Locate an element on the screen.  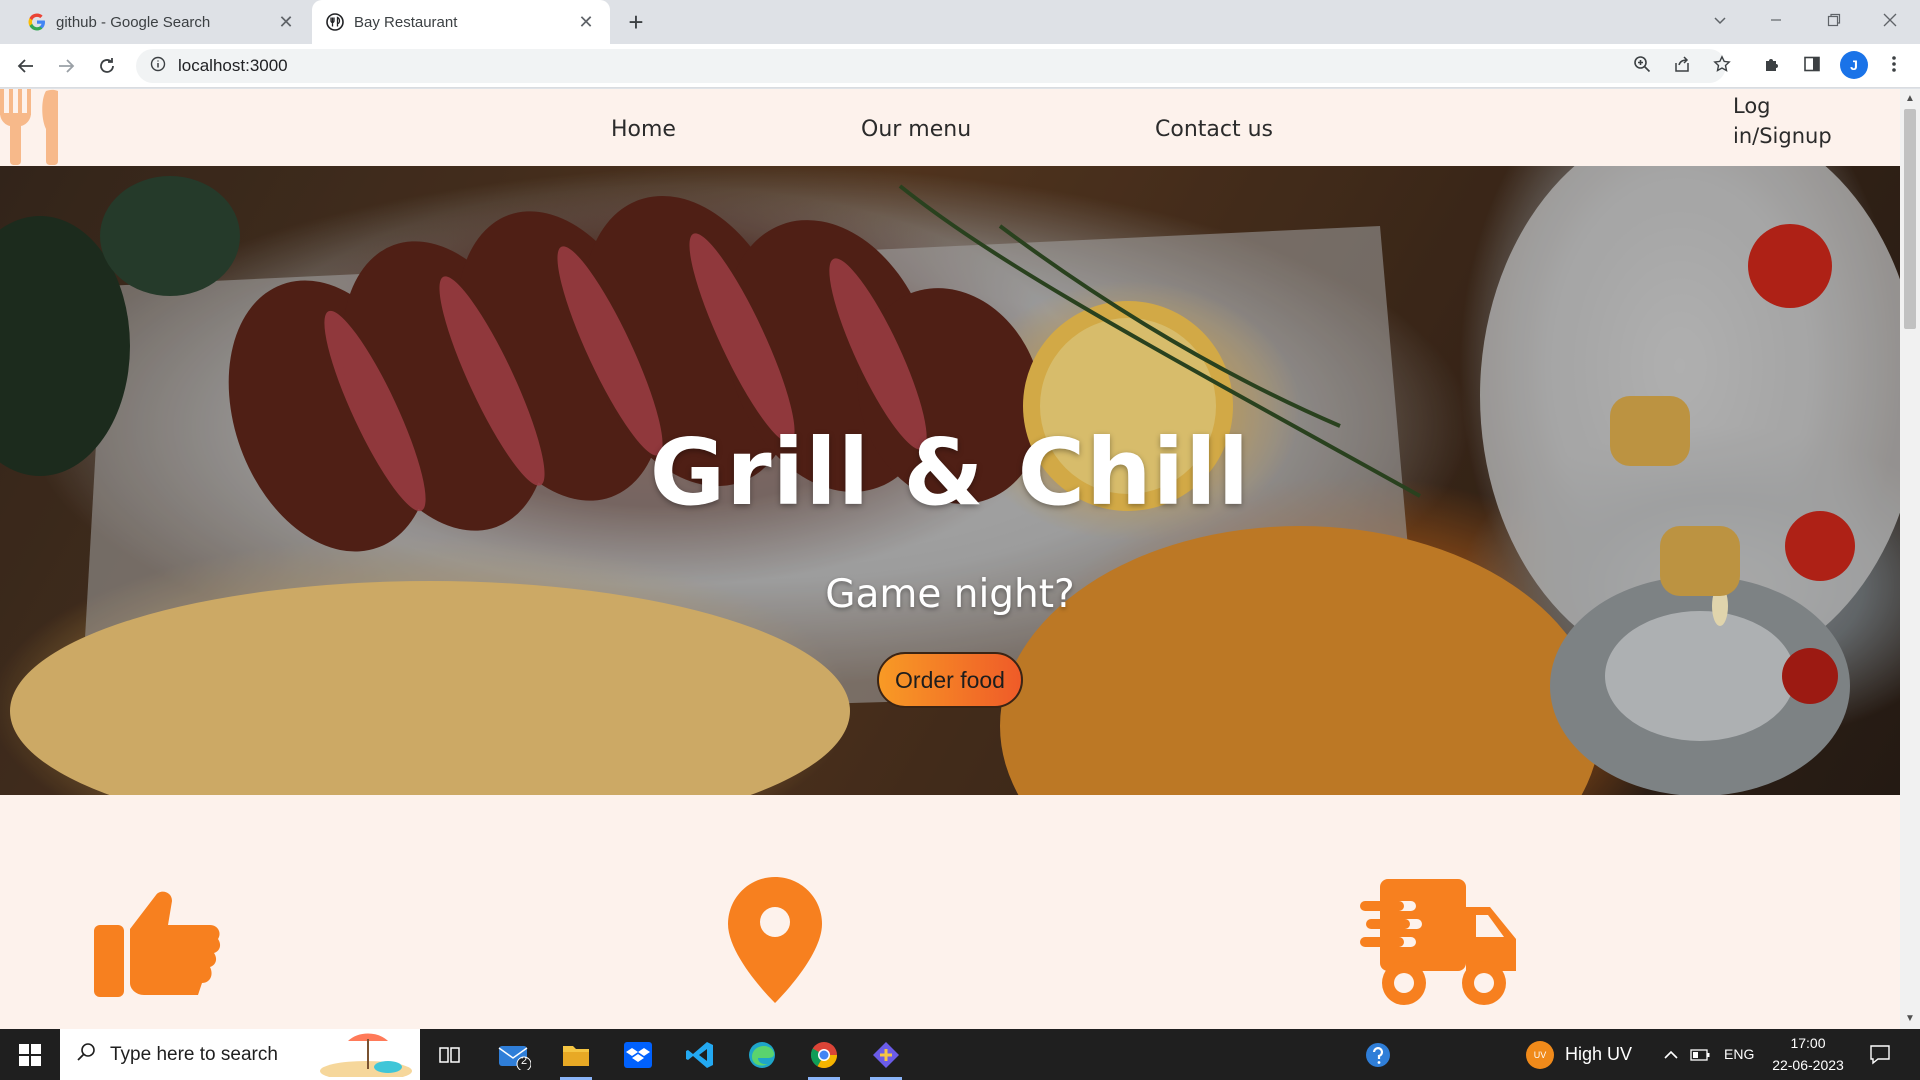
location-pin-icon is located at coordinates (775, 942).